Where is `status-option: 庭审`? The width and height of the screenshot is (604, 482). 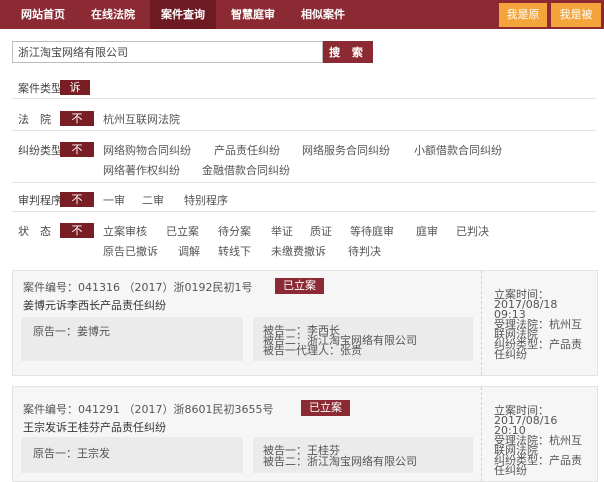
status-option: 庭审 is located at coordinates (427, 231).